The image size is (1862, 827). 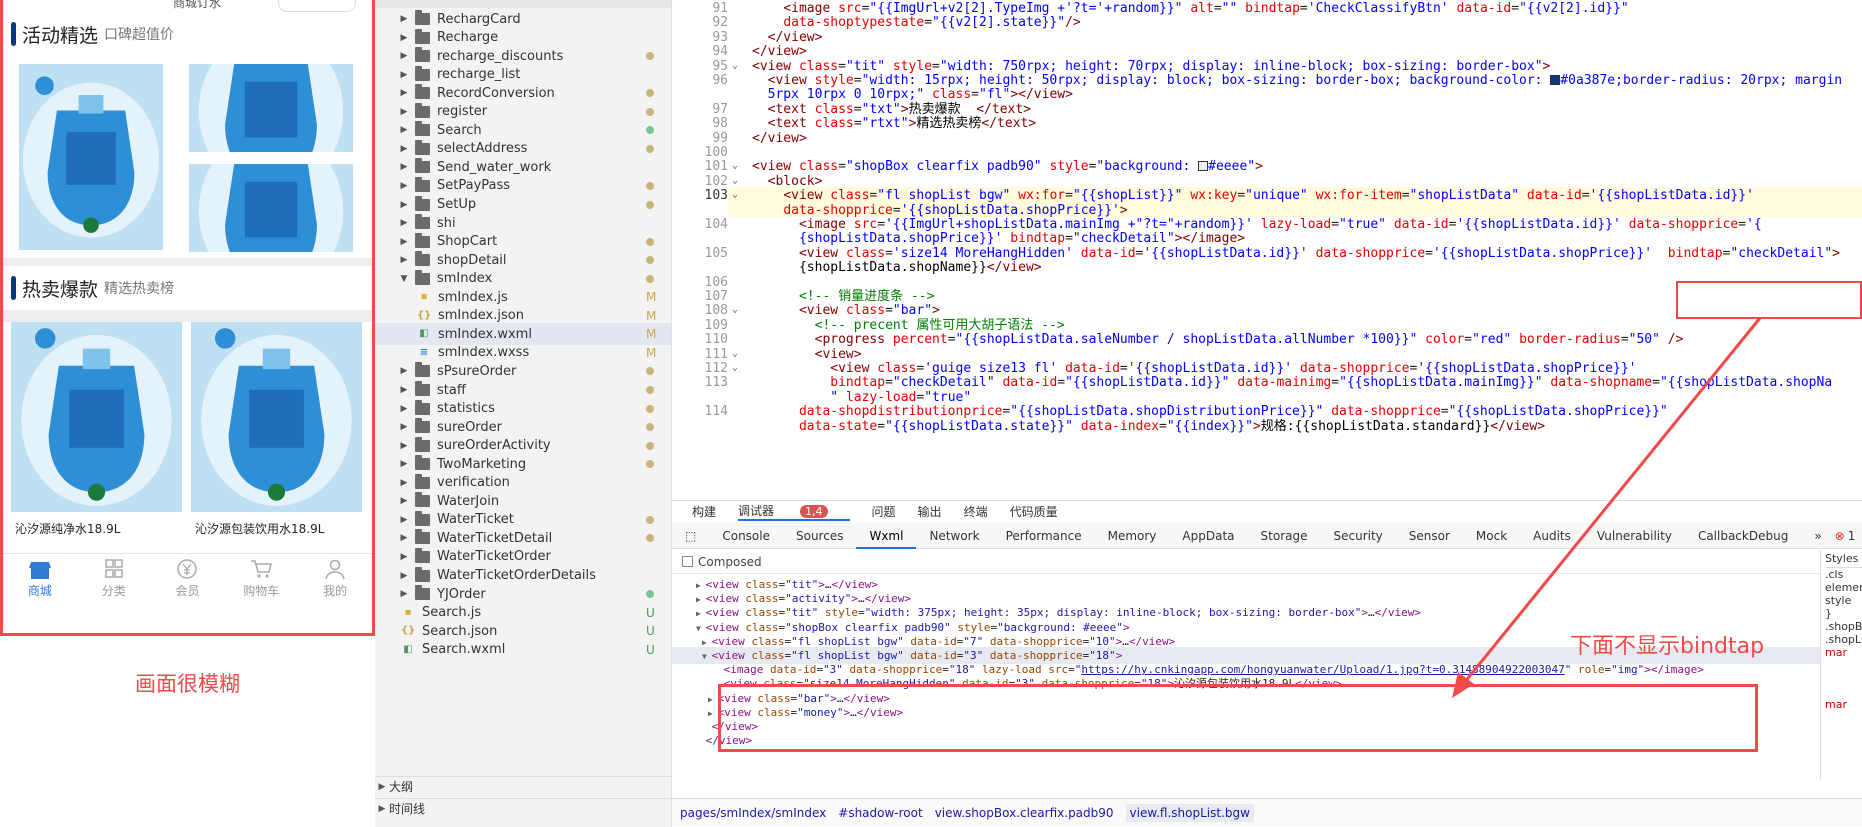 I want to click on panel-tab-performance: Performance, so click(x=1044, y=536).